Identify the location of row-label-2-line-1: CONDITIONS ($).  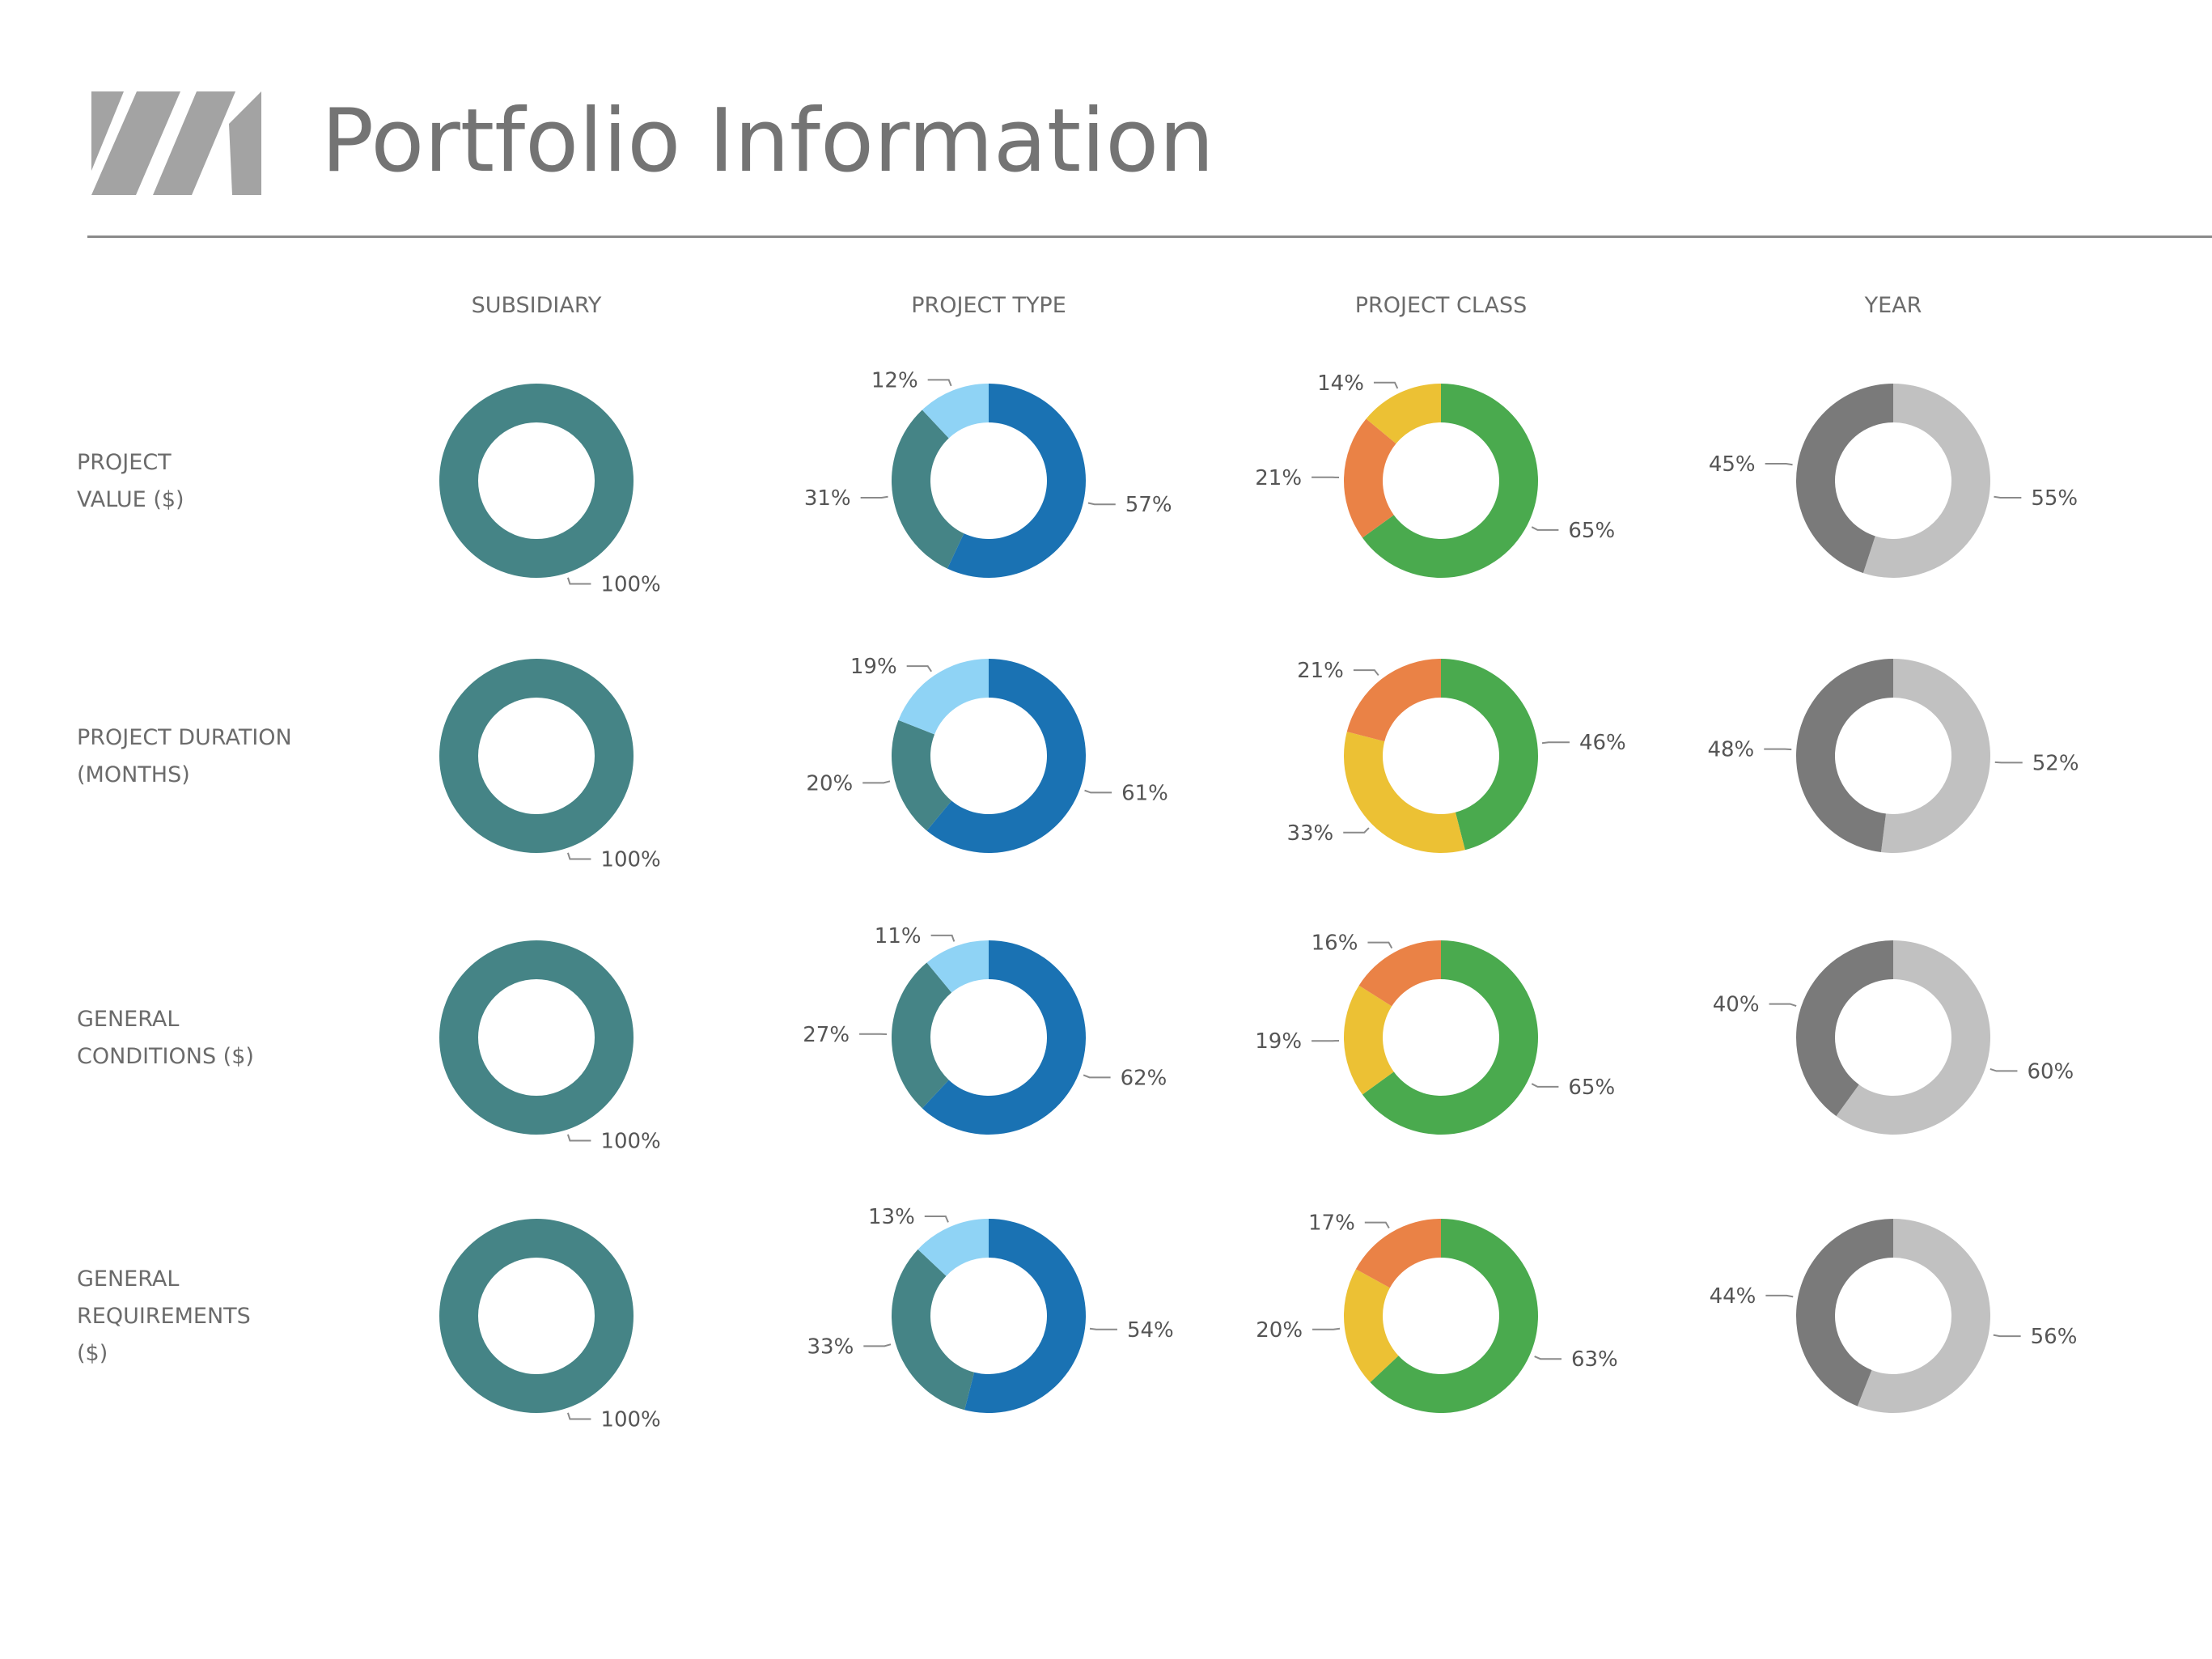
(165, 1056).